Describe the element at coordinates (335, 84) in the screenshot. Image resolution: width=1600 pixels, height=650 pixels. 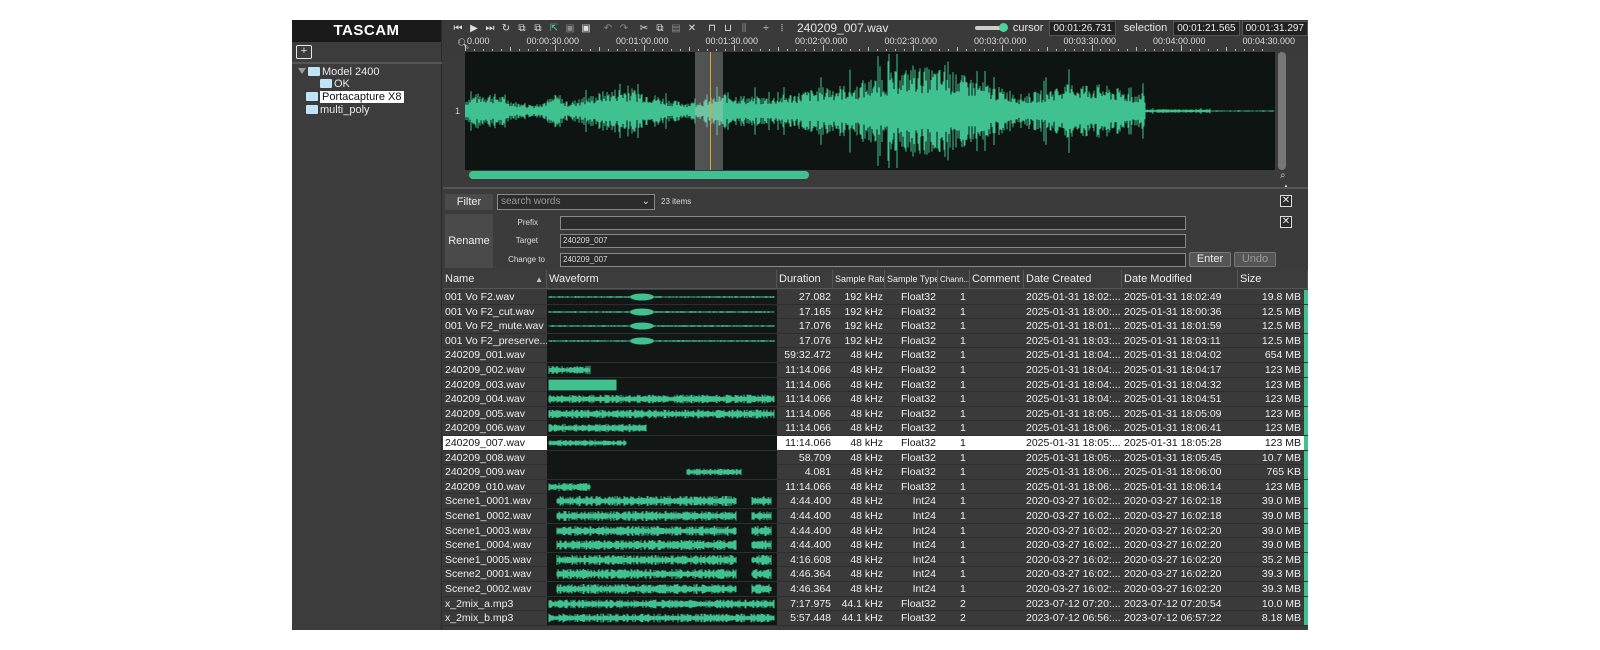
I see `sidebar-folder-item: OK` at that location.